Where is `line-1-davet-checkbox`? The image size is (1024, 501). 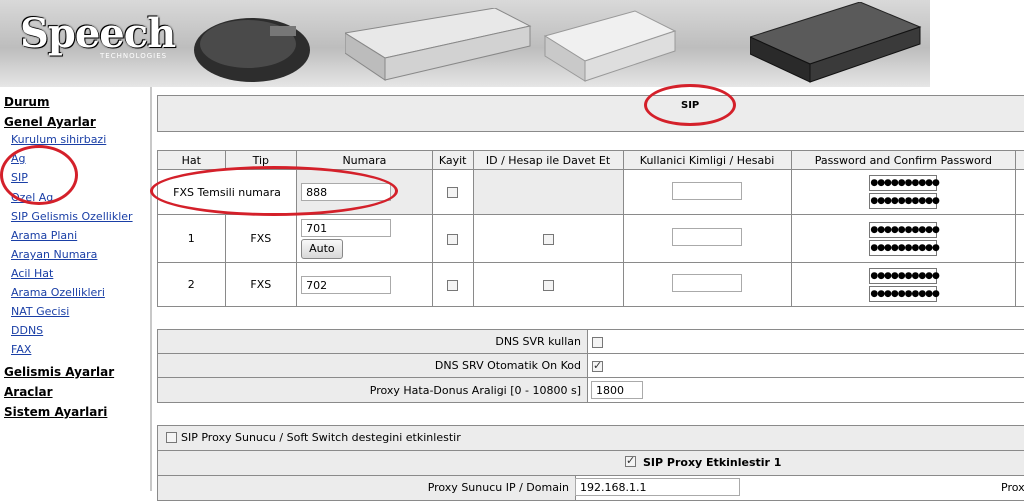
line-1-davet-checkbox is located at coordinates (548, 239).